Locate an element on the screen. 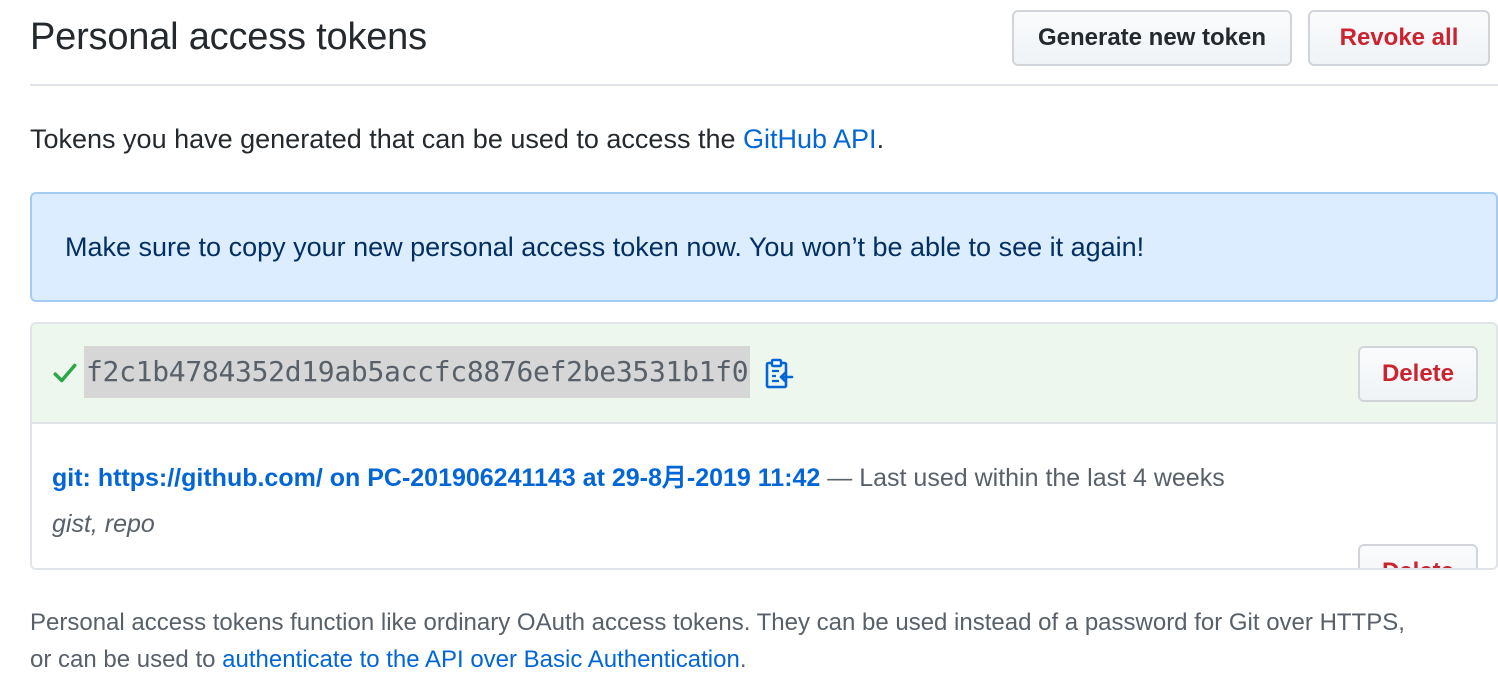  check-icon is located at coordinates (65, 373).